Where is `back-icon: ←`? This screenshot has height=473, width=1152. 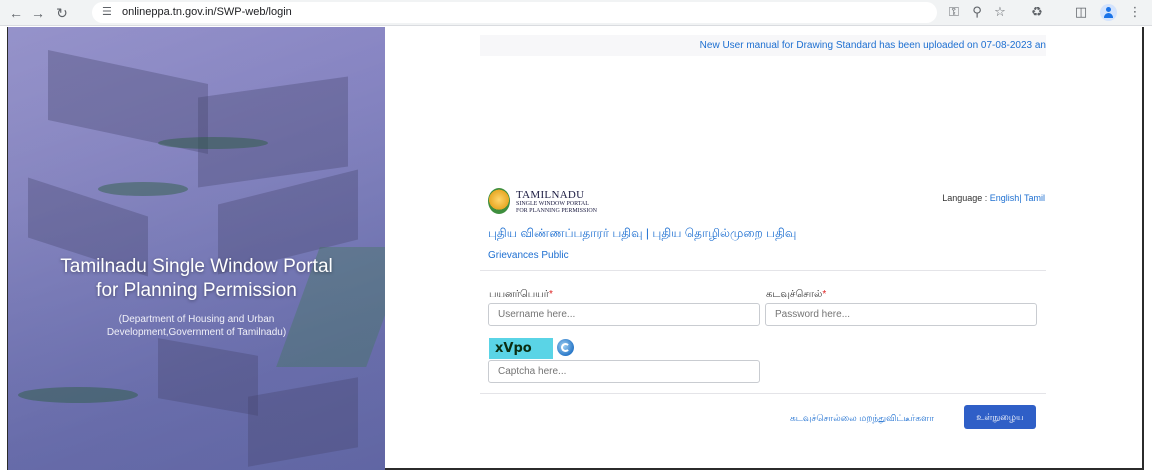
back-icon: ← is located at coordinates (16, 13).